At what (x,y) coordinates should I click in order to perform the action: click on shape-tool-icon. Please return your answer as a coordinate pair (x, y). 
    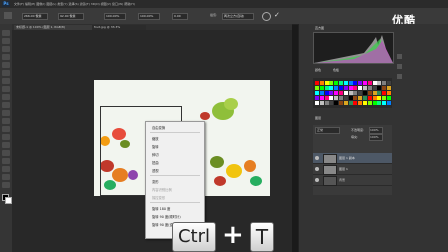
    Looking at the image, I should click on (6, 169).